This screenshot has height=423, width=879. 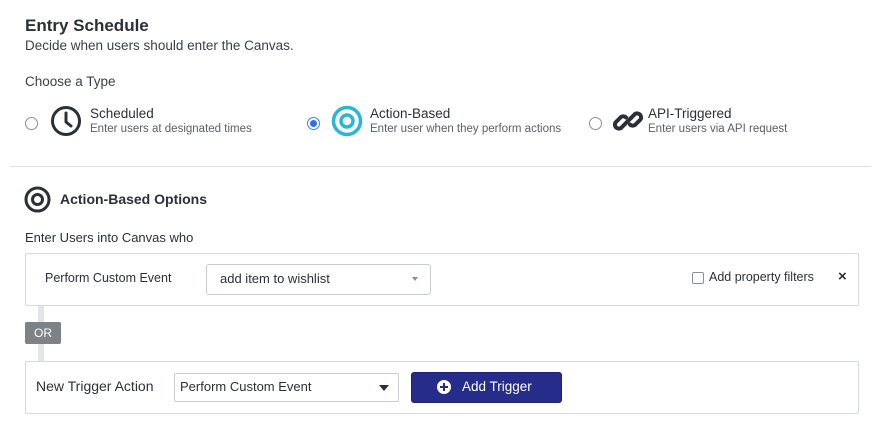 I want to click on remove-trigger-icon: ×, so click(x=842, y=276).